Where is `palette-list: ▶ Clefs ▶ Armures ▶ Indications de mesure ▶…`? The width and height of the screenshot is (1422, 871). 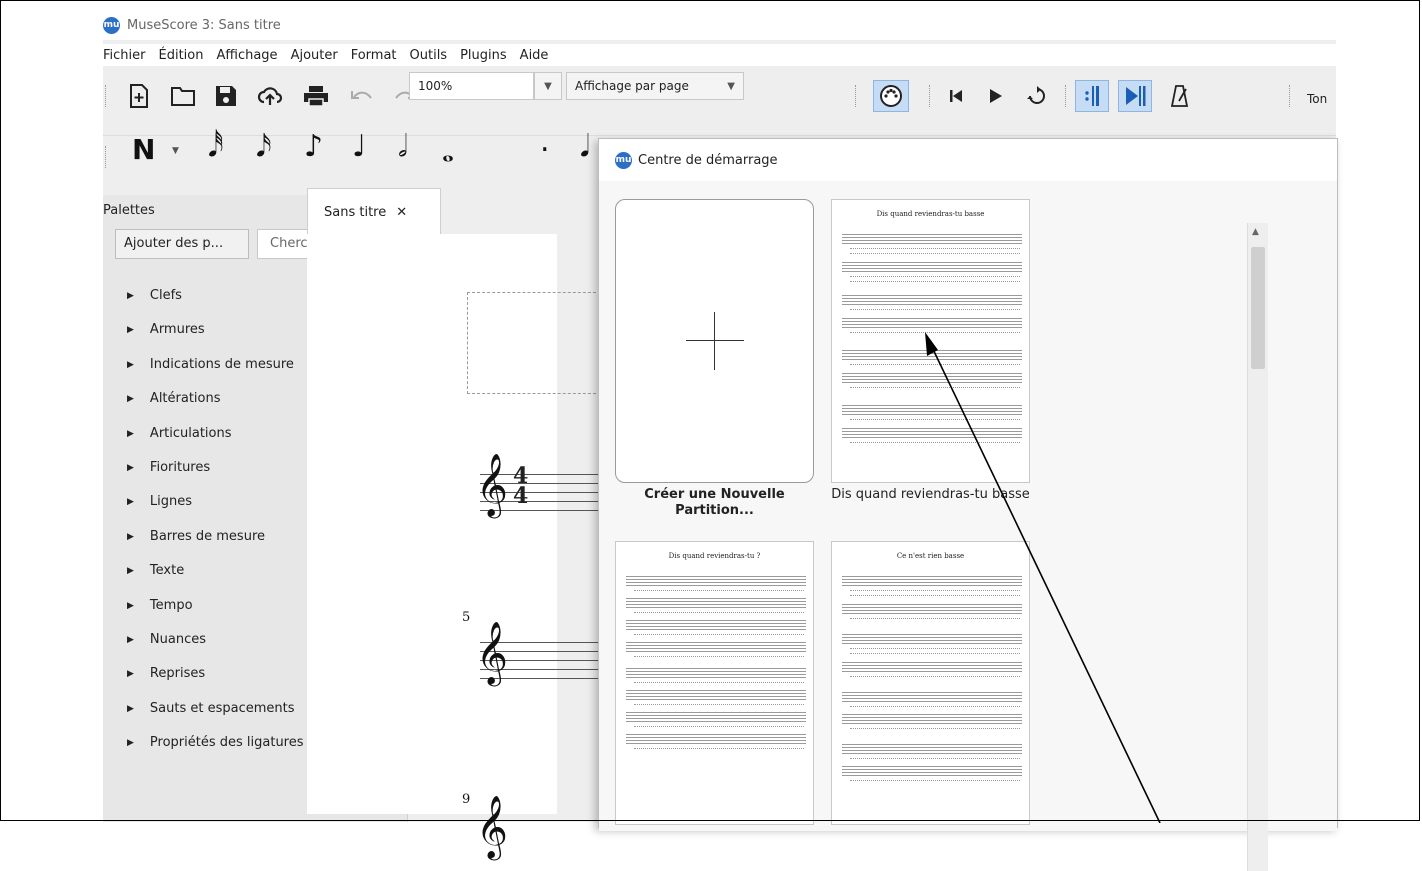 palette-list: ▶ Clefs ▶ Armures ▶ Indications de mesure ▶… is located at coordinates (215, 528).